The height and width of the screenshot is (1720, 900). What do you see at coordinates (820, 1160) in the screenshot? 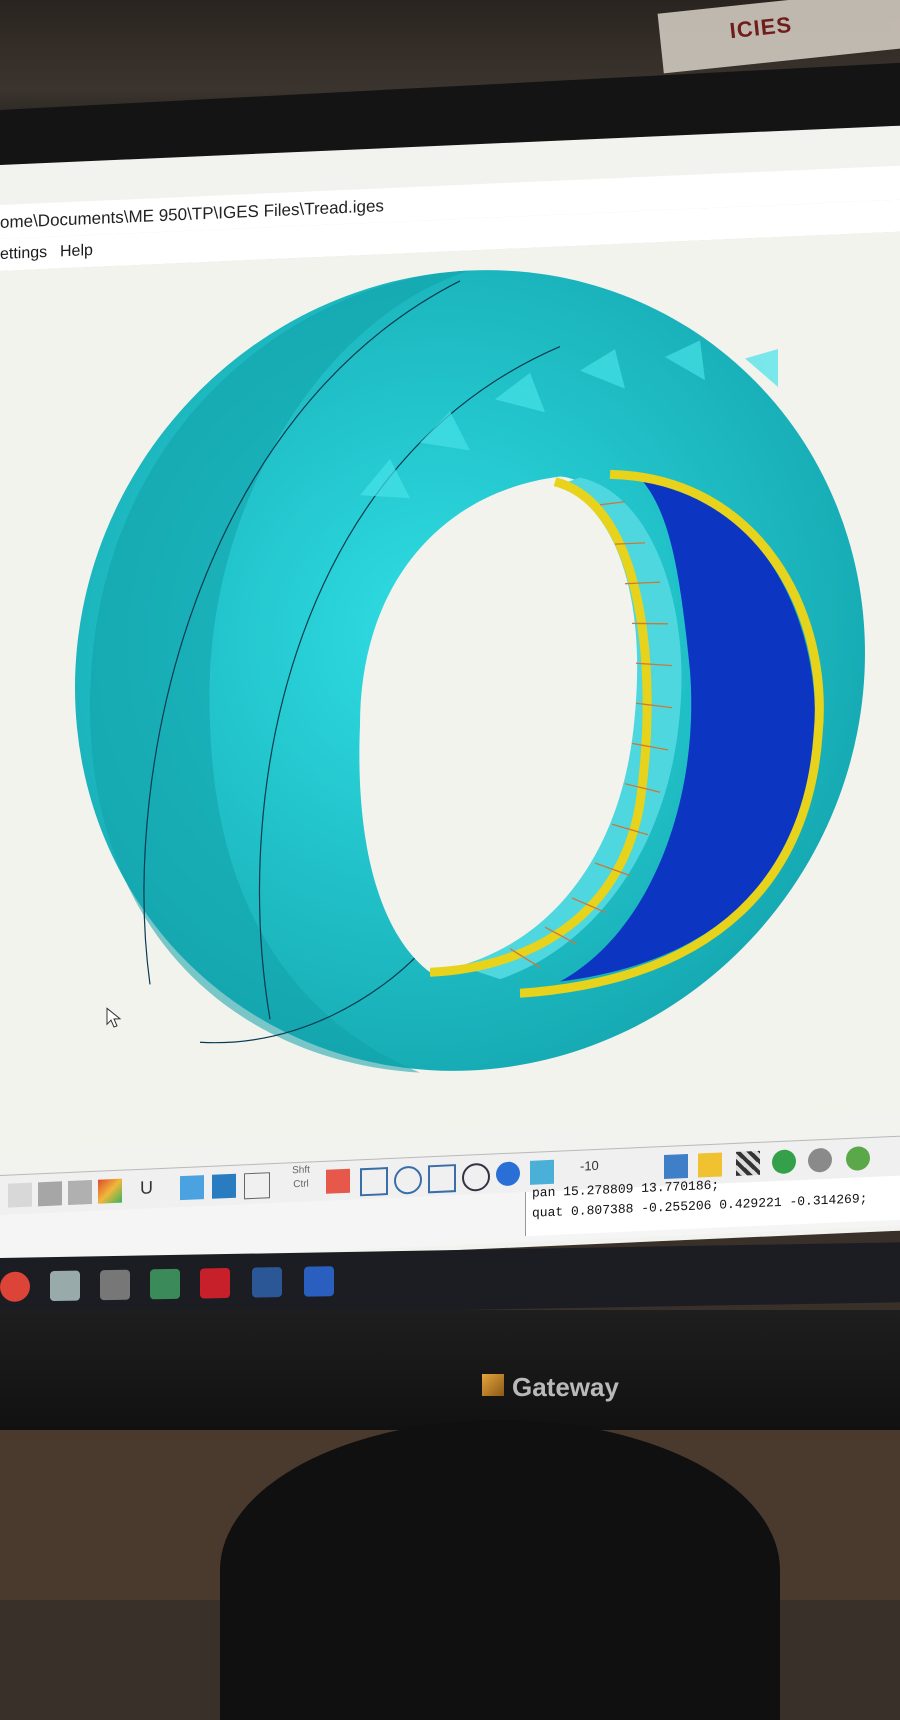
I see `gear-icon` at bounding box center [820, 1160].